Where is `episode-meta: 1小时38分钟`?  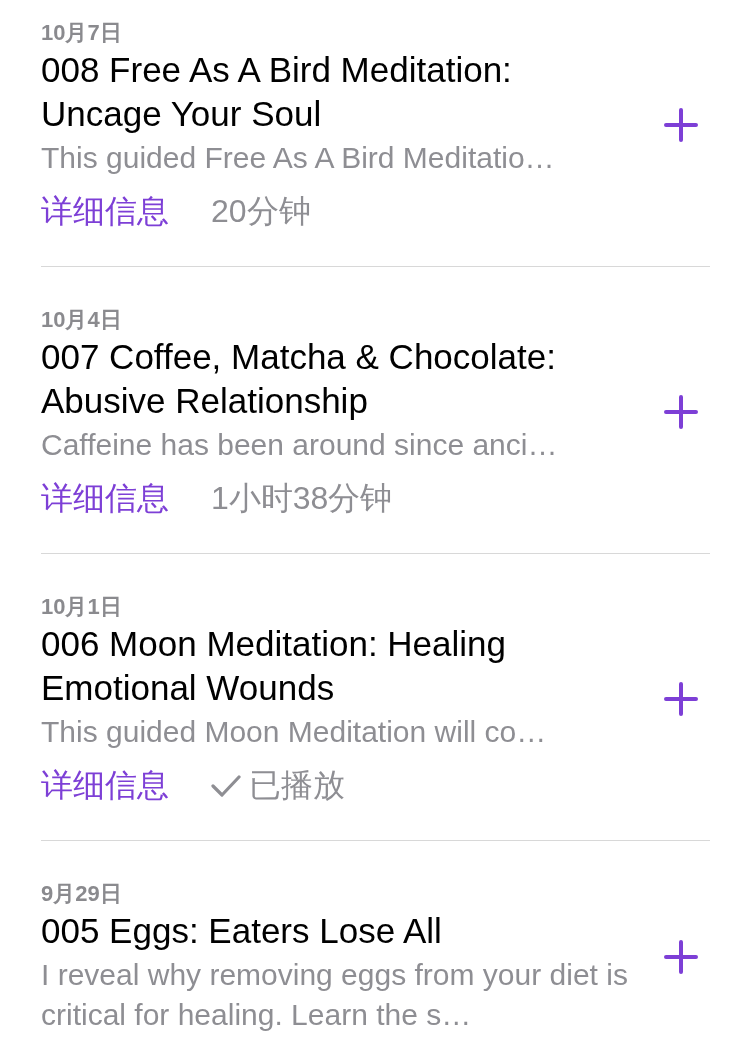
episode-meta: 1小时38分钟 is located at coordinates (302, 498).